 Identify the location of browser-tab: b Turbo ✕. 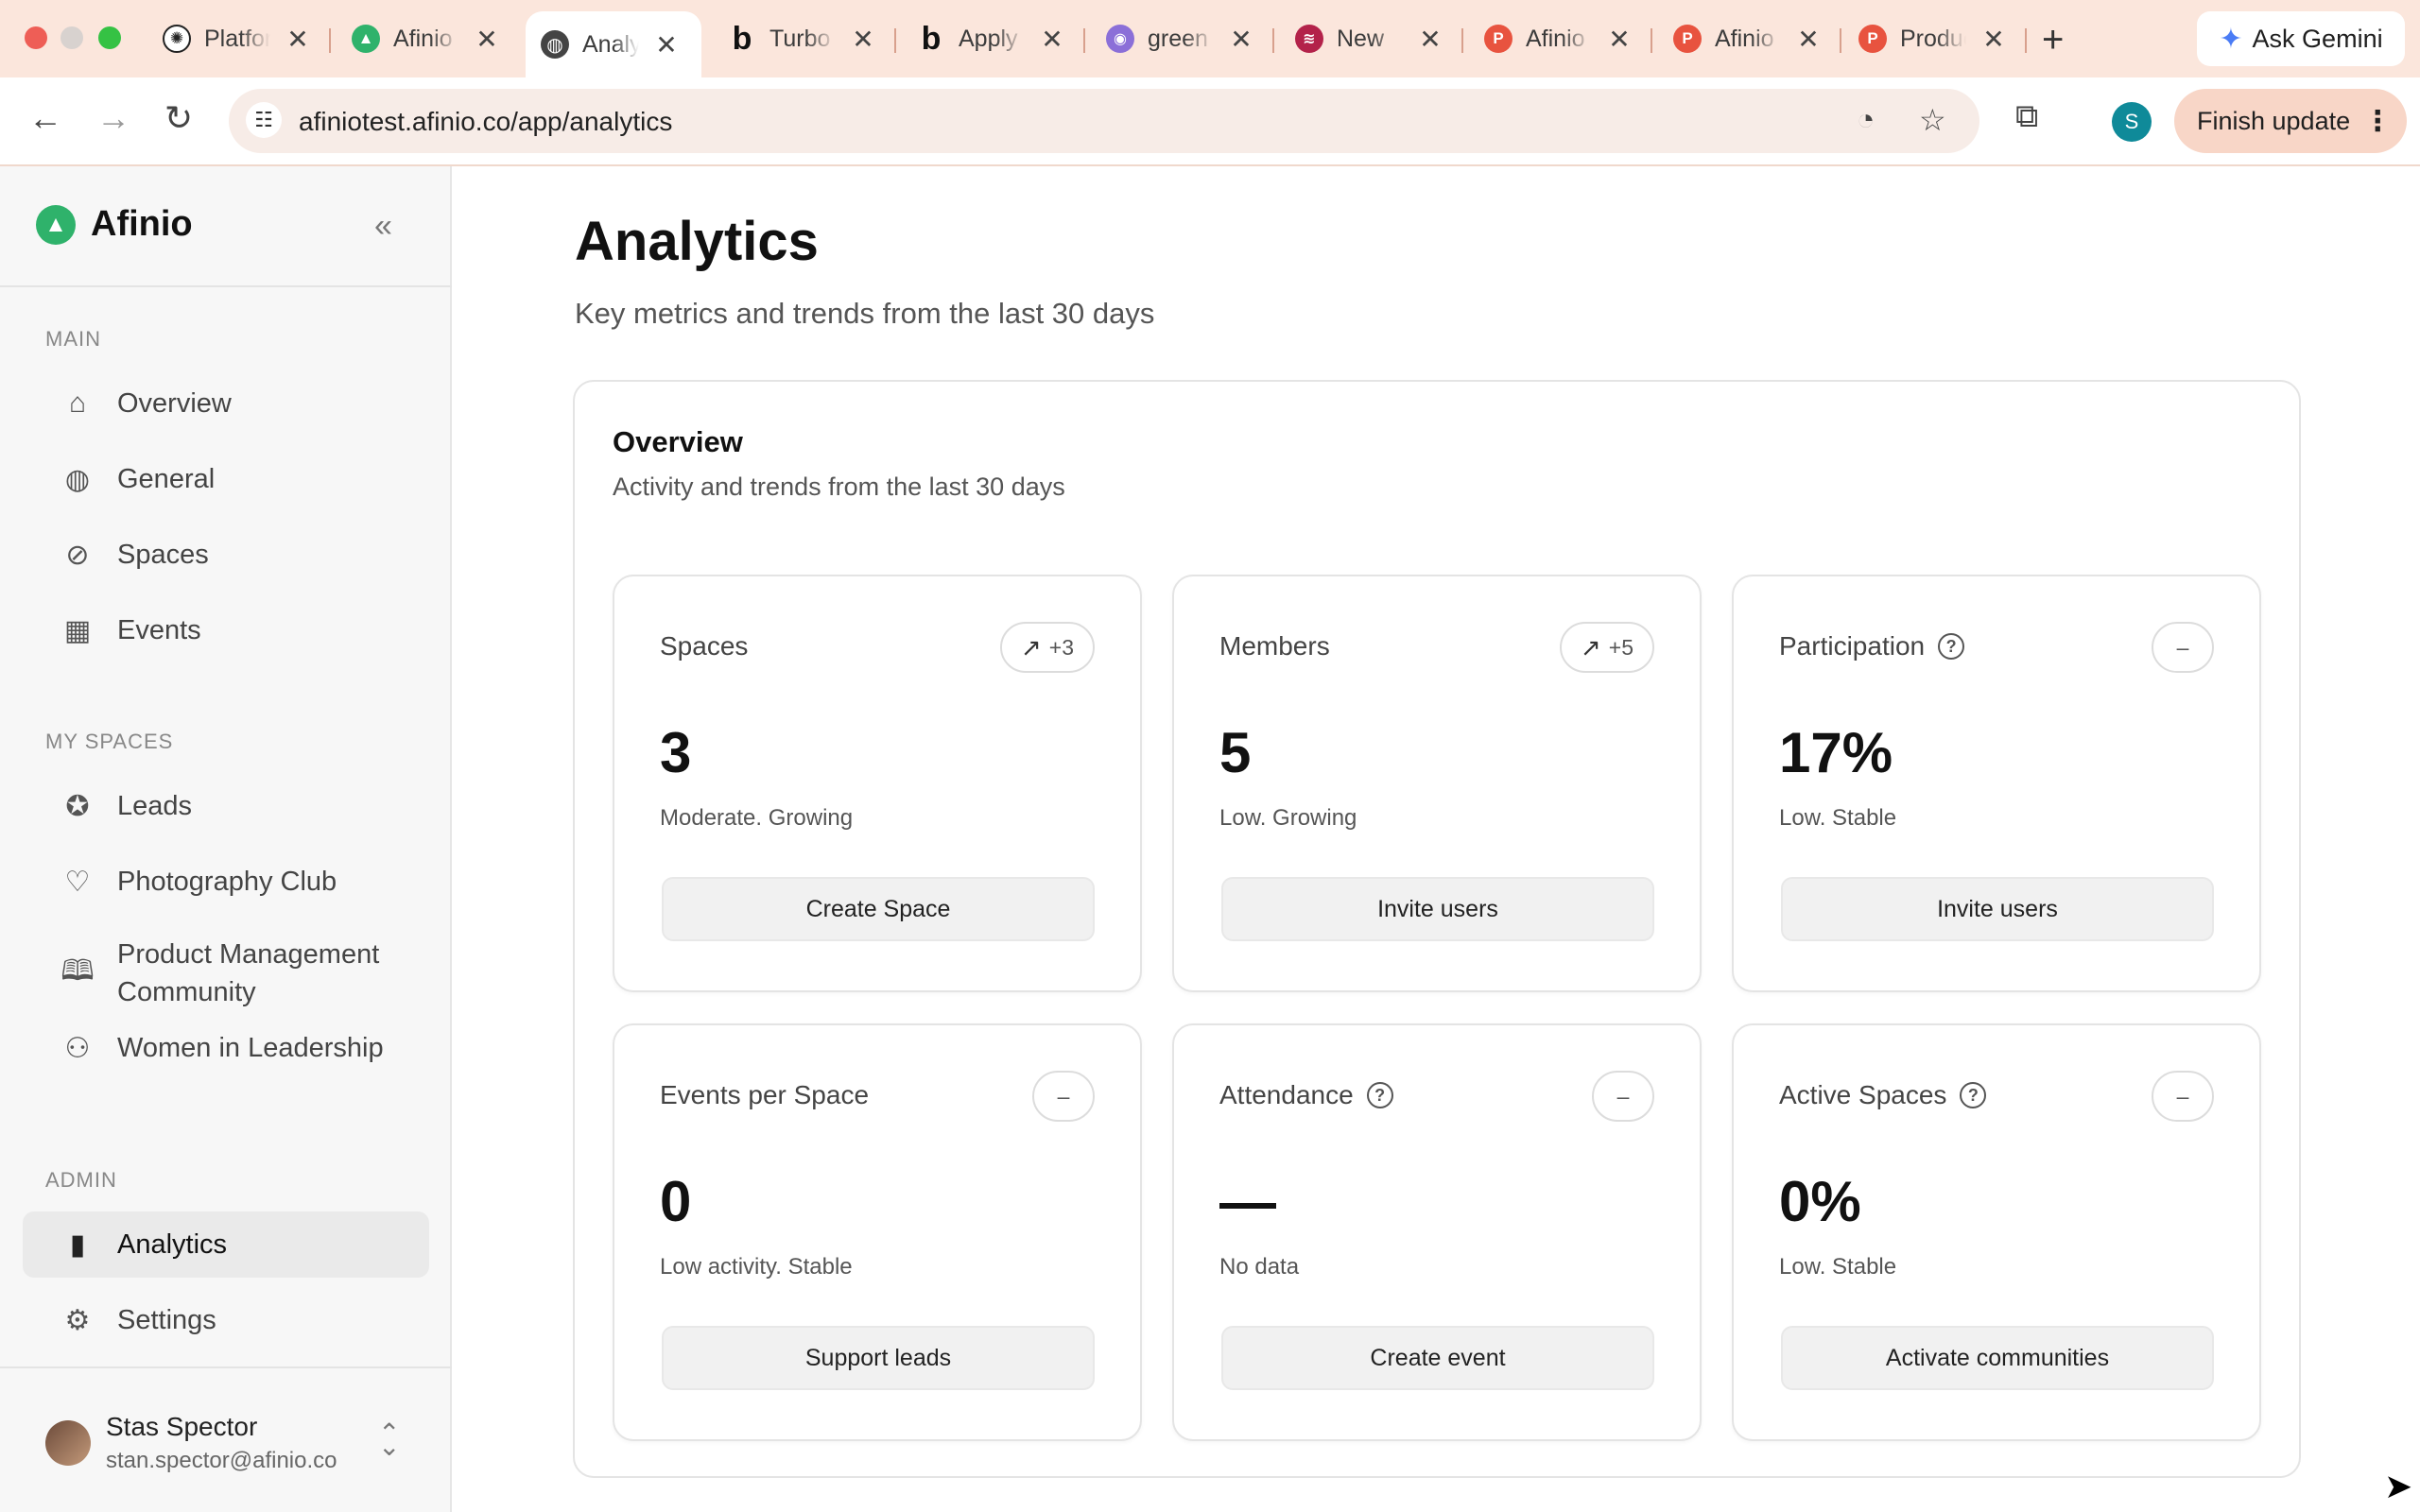
(802, 38).